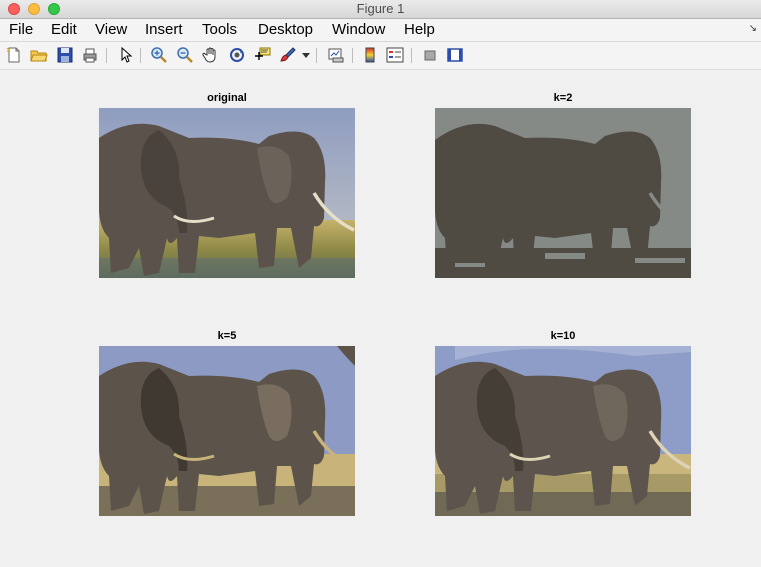  Describe the element at coordinates (563, 336) in the screenshot. I see `axes-title-k10: k=10` at that location.